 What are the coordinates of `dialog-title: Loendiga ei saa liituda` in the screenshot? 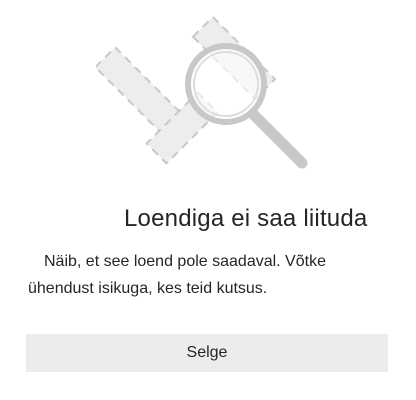 It's located at (246, 218).